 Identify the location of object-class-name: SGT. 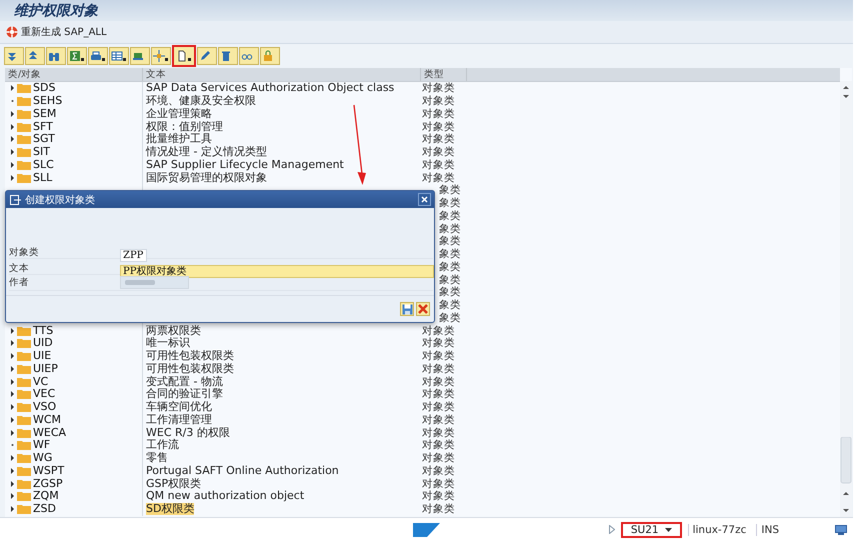
(44, 139).